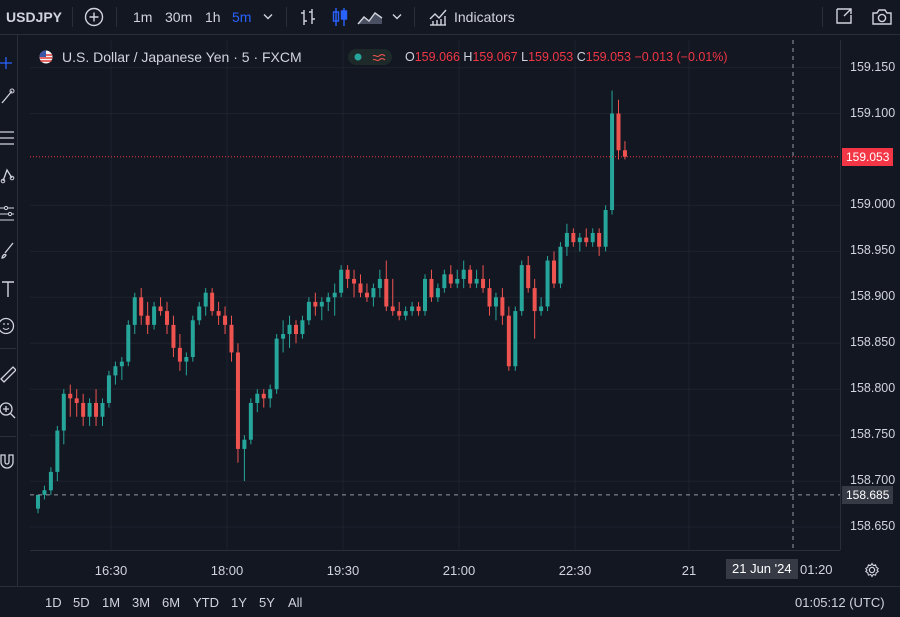 This screenshot has height=617, width=900. I want to click on indicators-button: Indicators, so click(484, 17).